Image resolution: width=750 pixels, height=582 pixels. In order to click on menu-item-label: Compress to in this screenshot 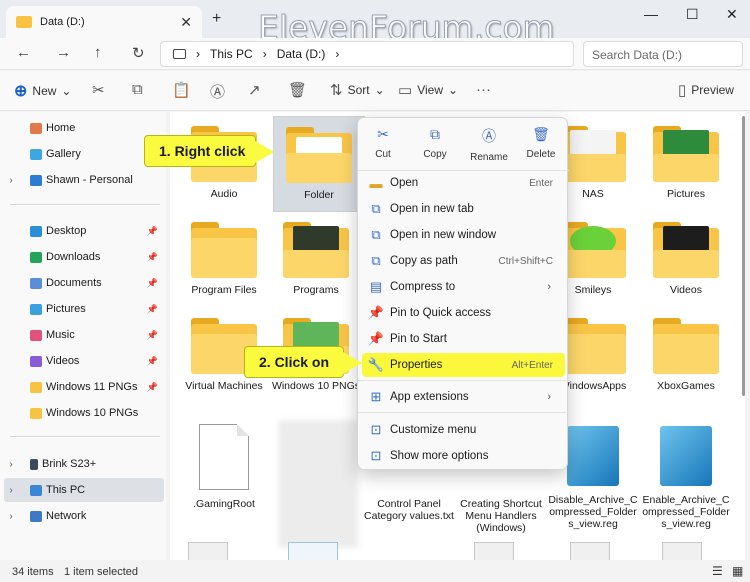, I will do `click(423, 287)`.